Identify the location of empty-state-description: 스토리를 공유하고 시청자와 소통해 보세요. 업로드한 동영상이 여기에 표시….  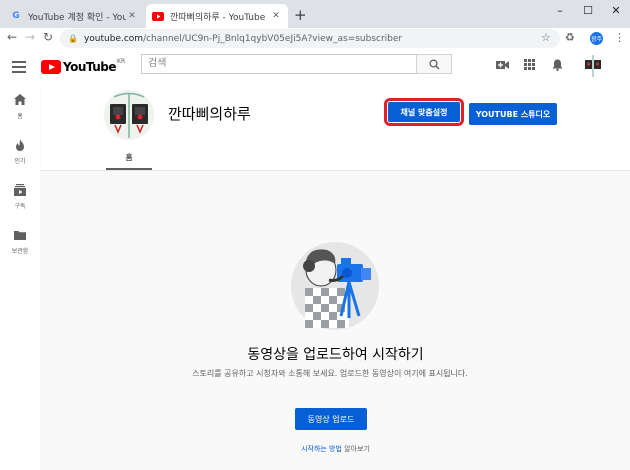
(330, 373).